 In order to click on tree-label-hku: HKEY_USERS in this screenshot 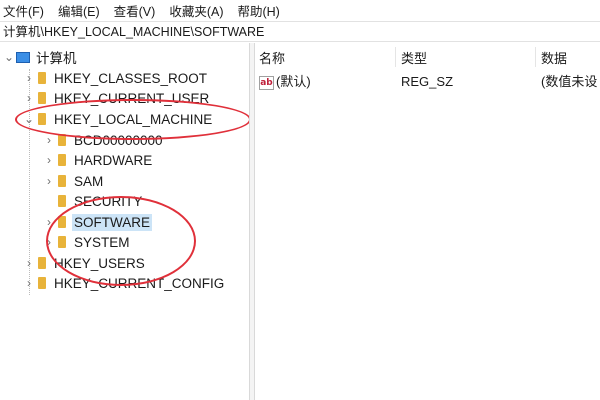, I will do `click(99, 263)`.